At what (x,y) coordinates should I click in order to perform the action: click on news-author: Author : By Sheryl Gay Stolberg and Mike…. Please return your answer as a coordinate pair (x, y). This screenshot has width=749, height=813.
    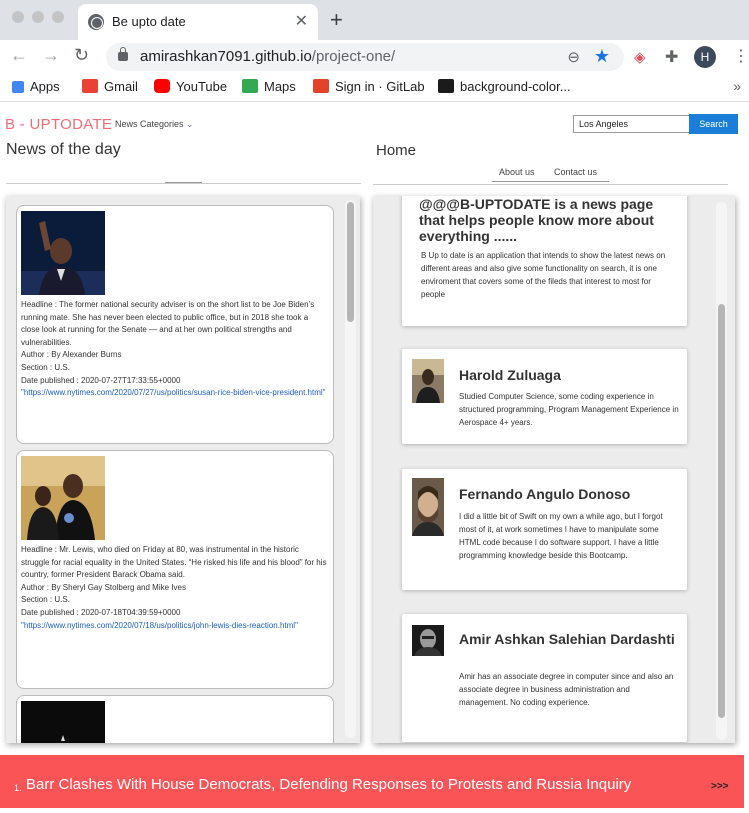
    Looking at the image, I should click on (103, 587).